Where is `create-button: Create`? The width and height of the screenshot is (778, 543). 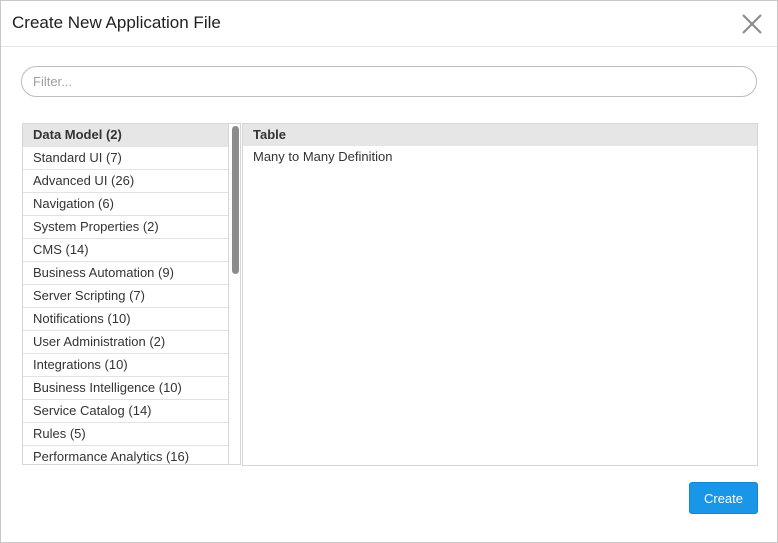 create-button: Create is located at coordinates (723, 498).